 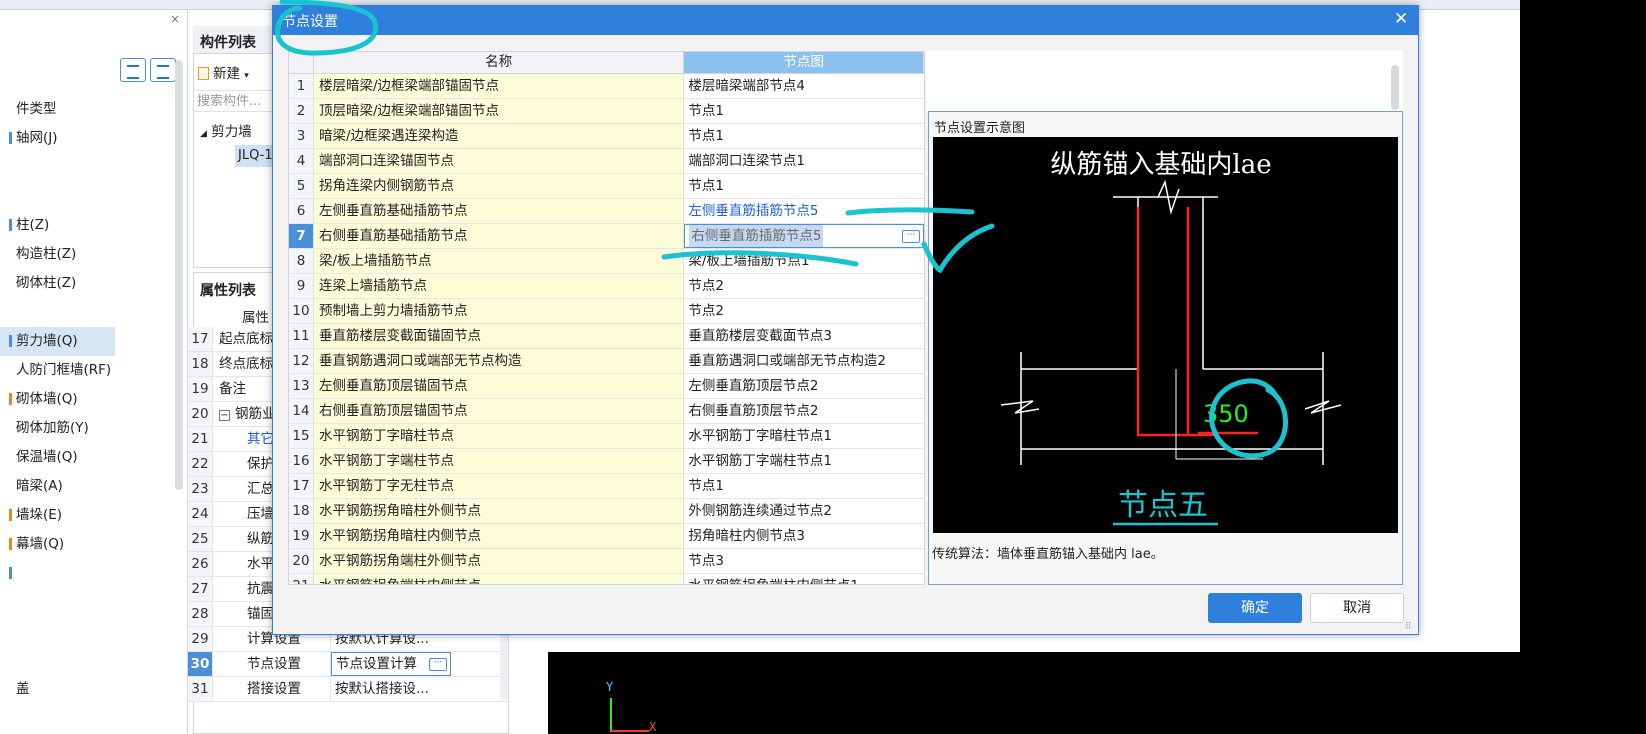 What do you see at coordinates (606, 211) in the screenshot?
I see `table-row: 6 左侧垂直筋基础插筋节点 左侧垂直筋插筋节点5` at bounding box center [606, 211].